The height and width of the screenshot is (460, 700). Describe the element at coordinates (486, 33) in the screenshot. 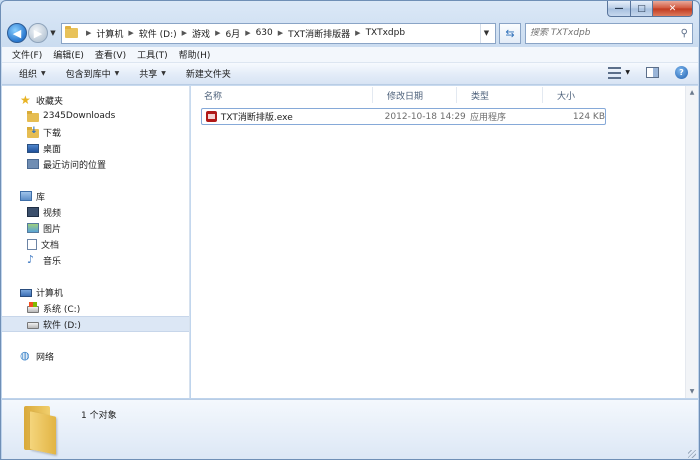

I see `address-history-dropdown: ▼` at that location.